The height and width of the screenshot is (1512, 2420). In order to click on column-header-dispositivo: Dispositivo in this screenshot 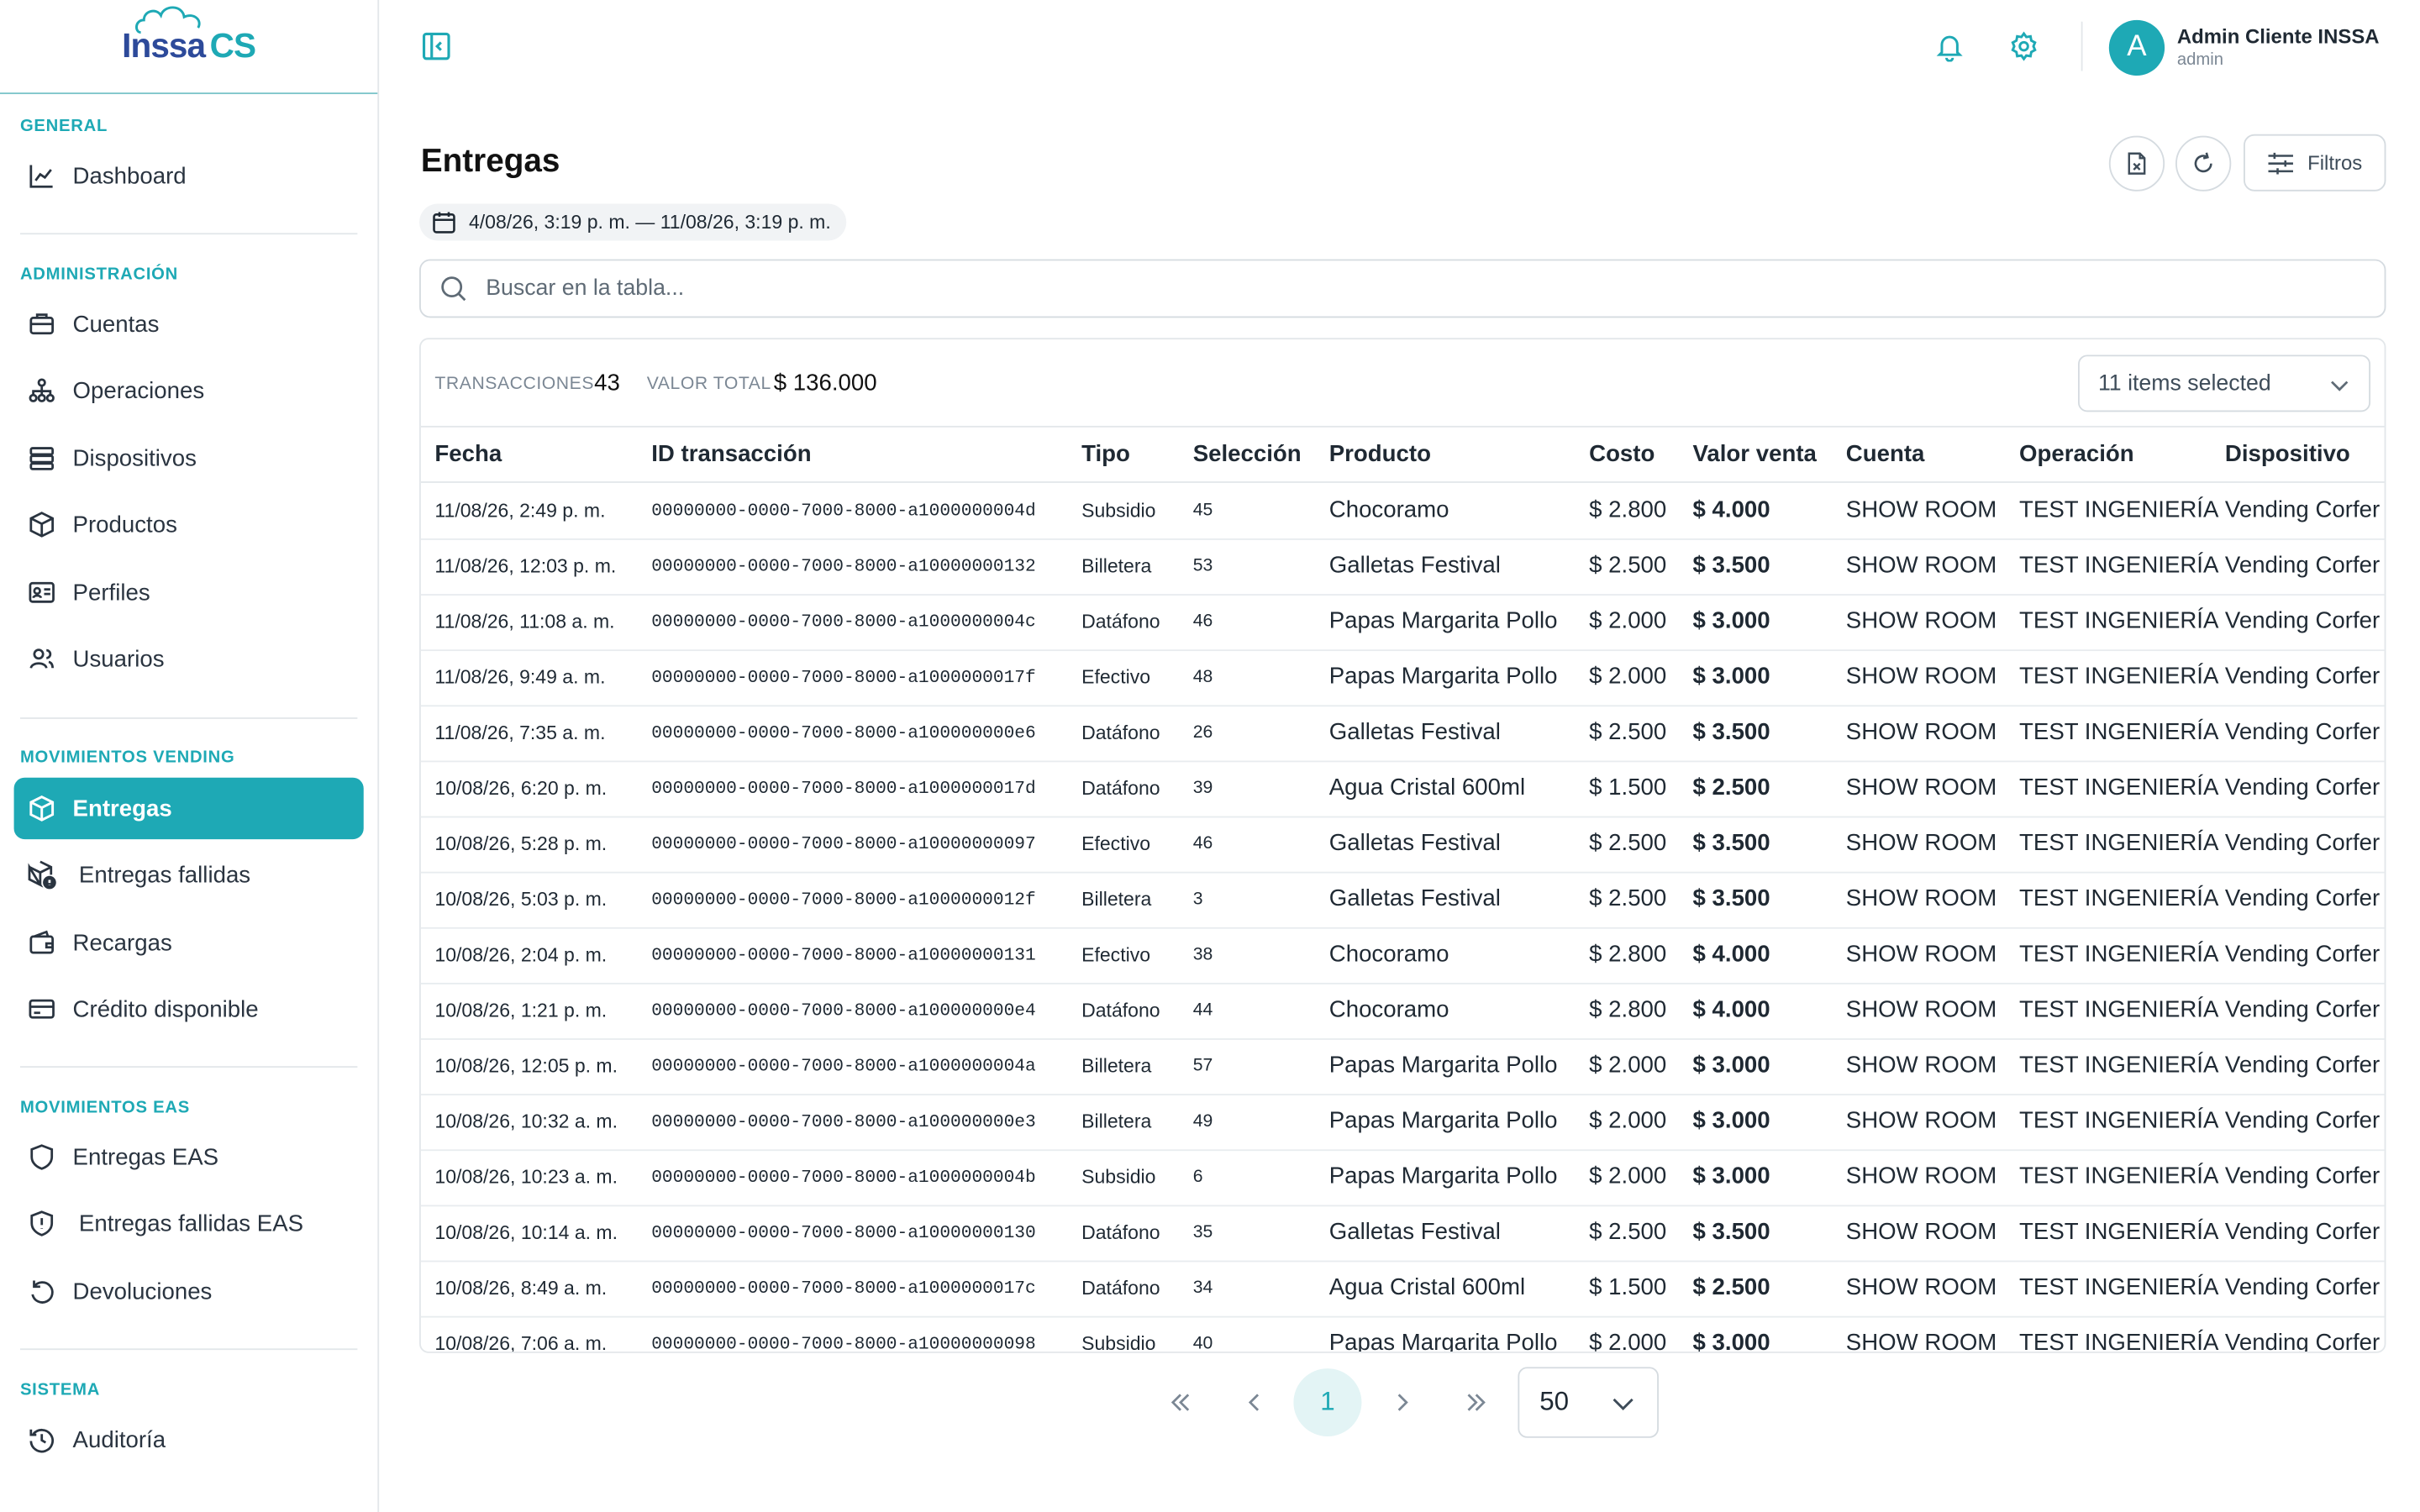, I will do `click(2287, 454)`.